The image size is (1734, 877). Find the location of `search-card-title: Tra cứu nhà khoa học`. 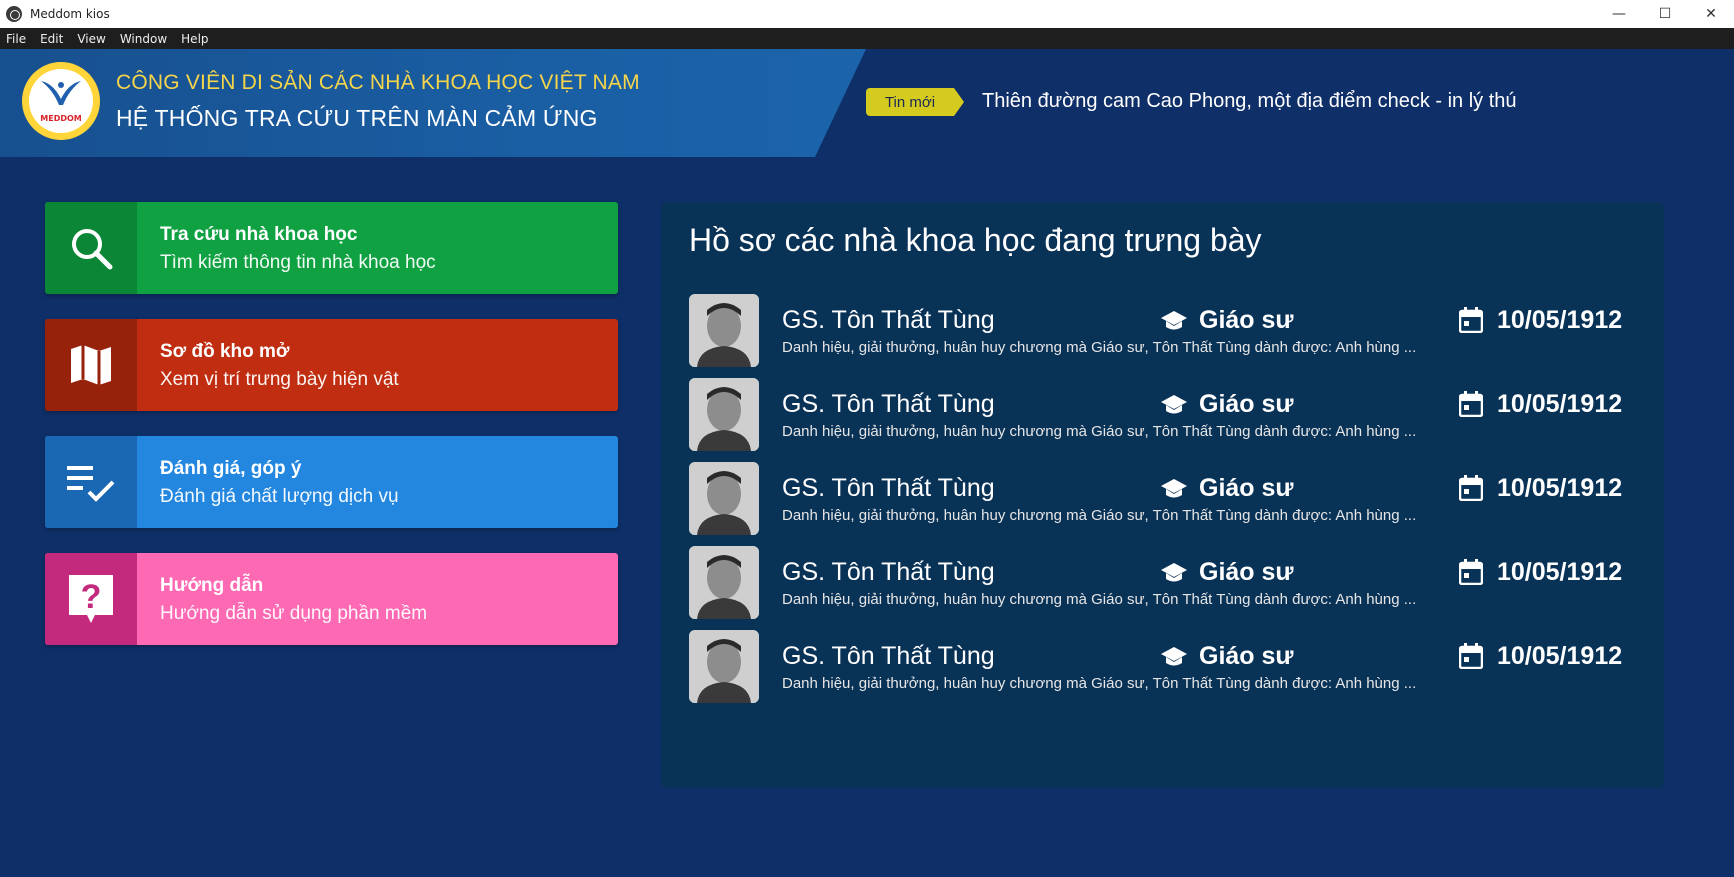

search-card-title: Tra cứu nhà khoa học is located at coordinates (259, 234).